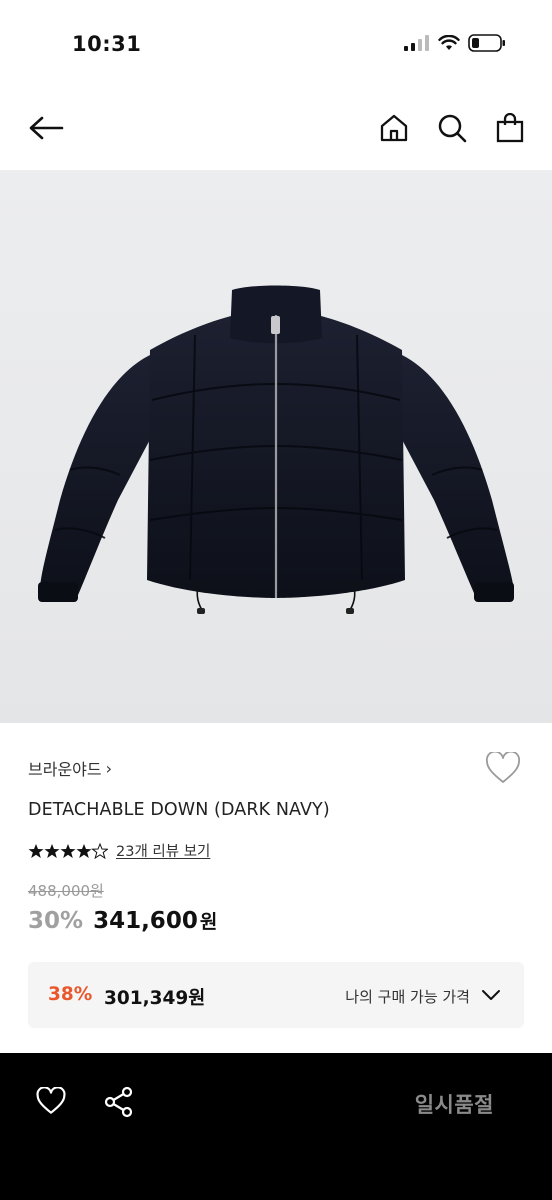  I want to click on price-row: 30% 341,600 원, so click(122, 920).